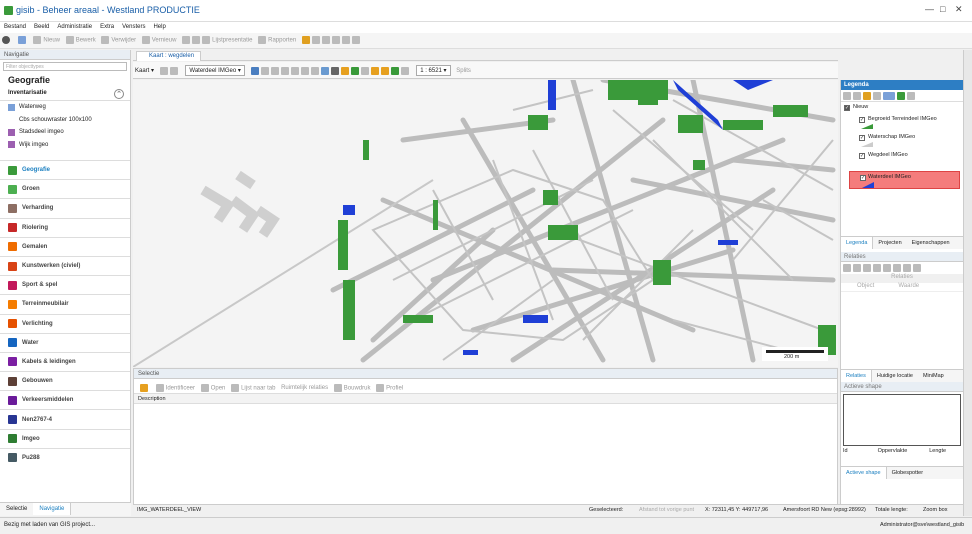 The height and width of the screenshot is (534, 972). What do you see at coordinates (46, 40) in the screenshot?
I see `new-button: Nieuw` at bounding box center [46, 40].